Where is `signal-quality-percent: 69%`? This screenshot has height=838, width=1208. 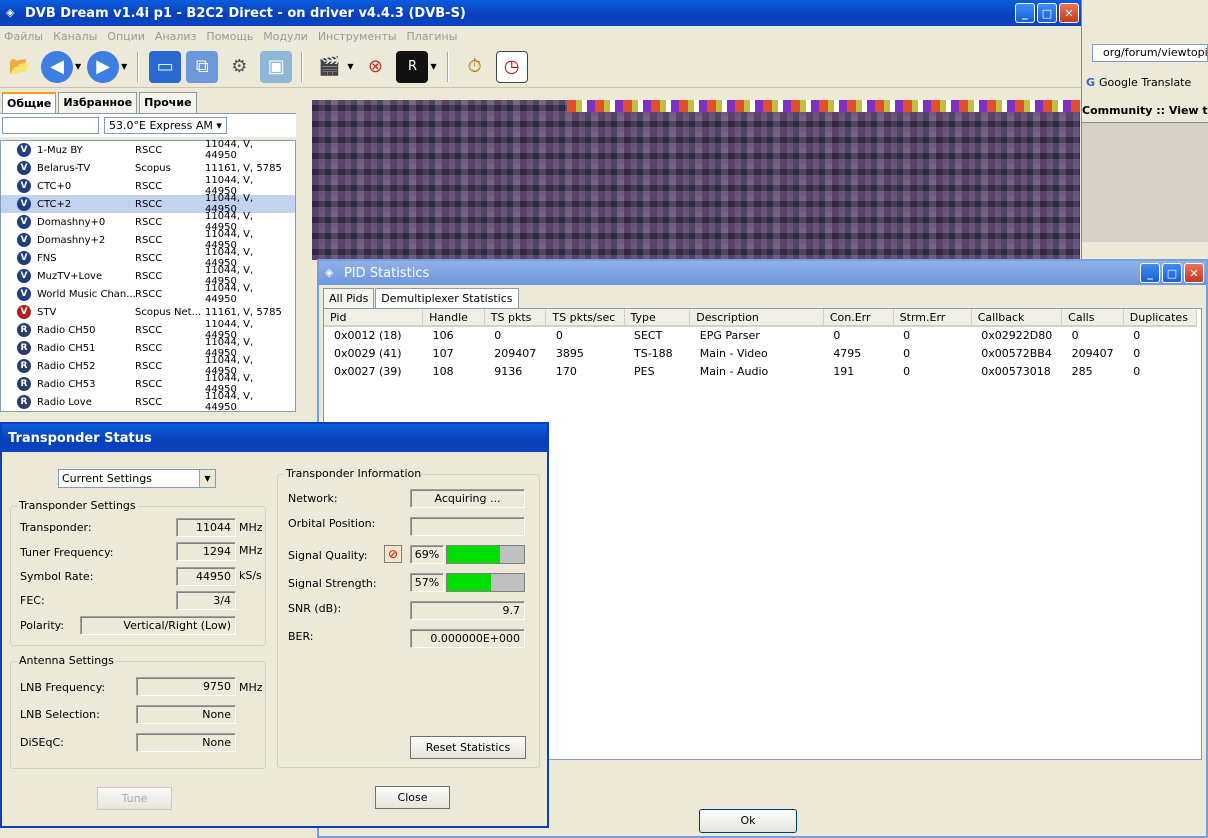
signal-quality-percent: 69% is located at coordinates (427, 554).